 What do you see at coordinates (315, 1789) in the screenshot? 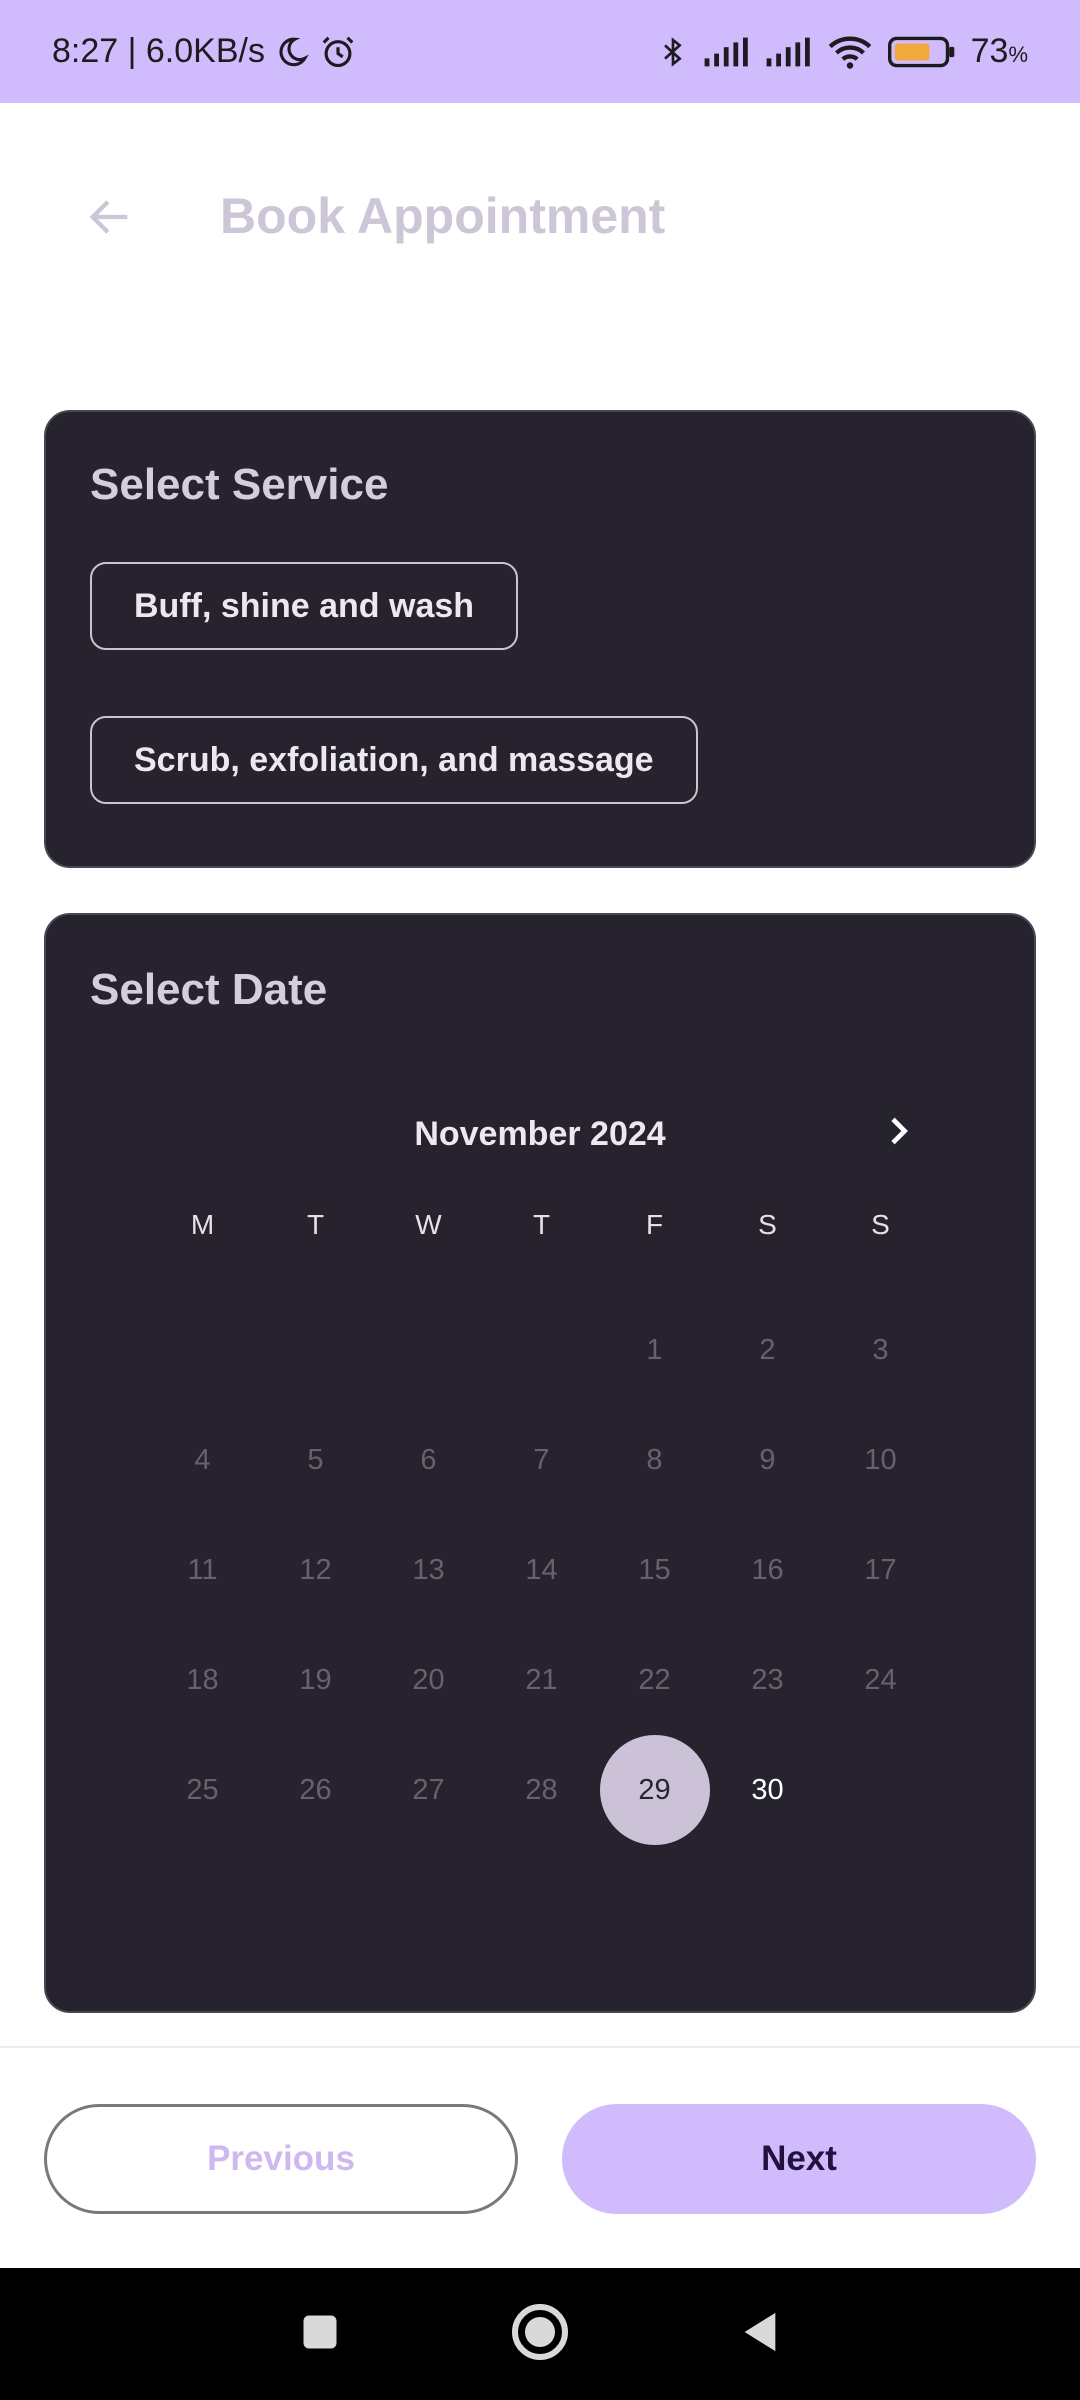
I see `calendar-day: 26` at bounding box center [315, 1789].